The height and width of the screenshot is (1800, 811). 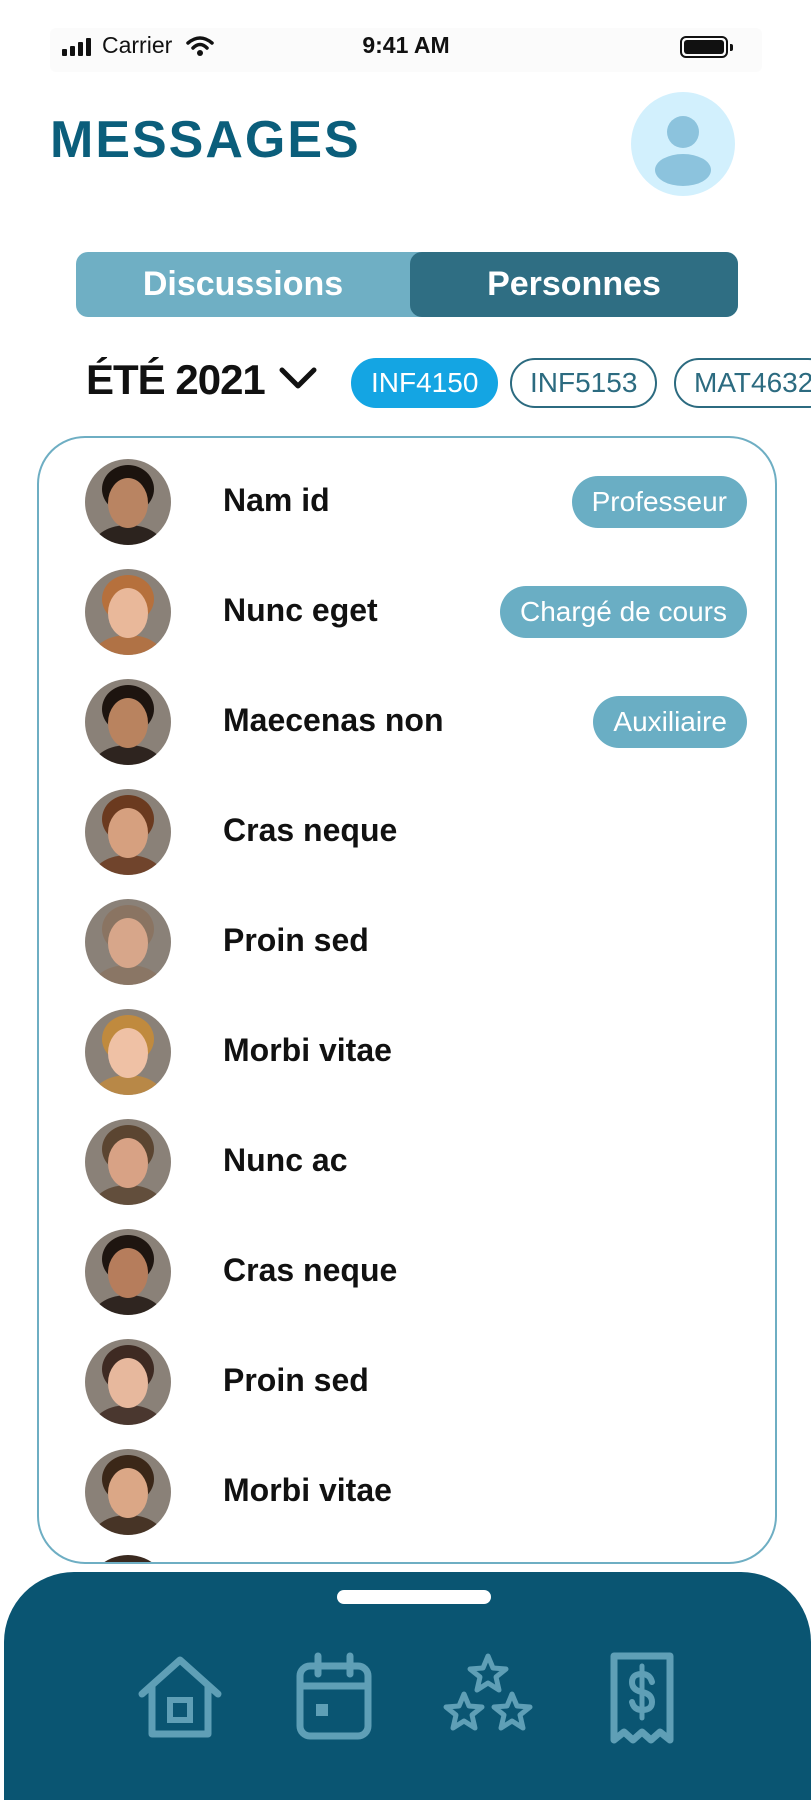 I want to click on role-badge: Auxiliaire, so click(x=670, y=722).